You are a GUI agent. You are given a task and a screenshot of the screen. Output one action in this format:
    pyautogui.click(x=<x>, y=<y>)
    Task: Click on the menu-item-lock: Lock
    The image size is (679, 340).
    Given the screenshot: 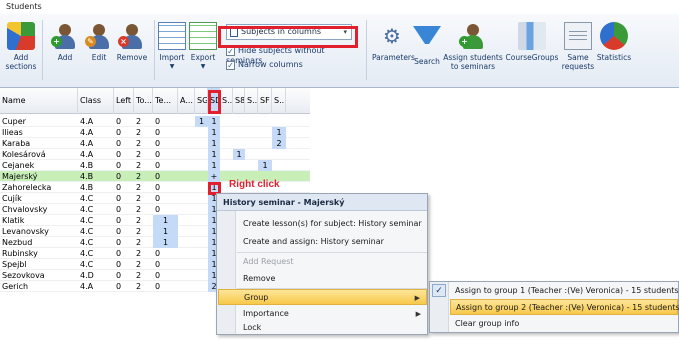 What is the action you would take?
    pyautogui.click(x=332, y=328)
    